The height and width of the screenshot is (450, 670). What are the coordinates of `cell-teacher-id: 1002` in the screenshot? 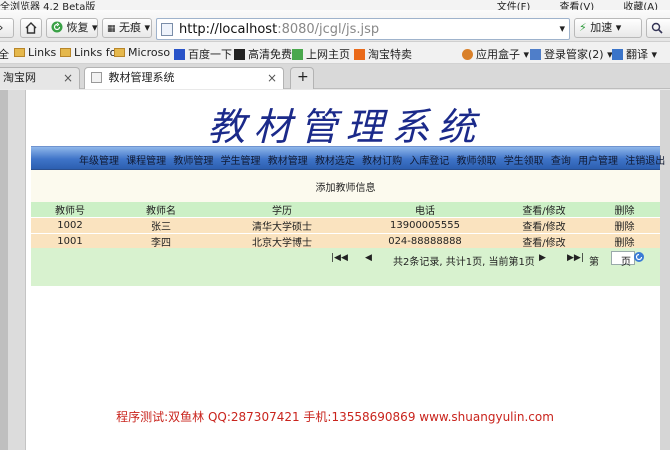 It's located at (70, 225).